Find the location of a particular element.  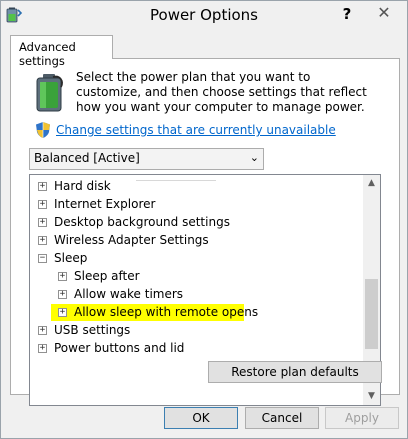

close-button: ✕ is located at coordinates (384, 13).